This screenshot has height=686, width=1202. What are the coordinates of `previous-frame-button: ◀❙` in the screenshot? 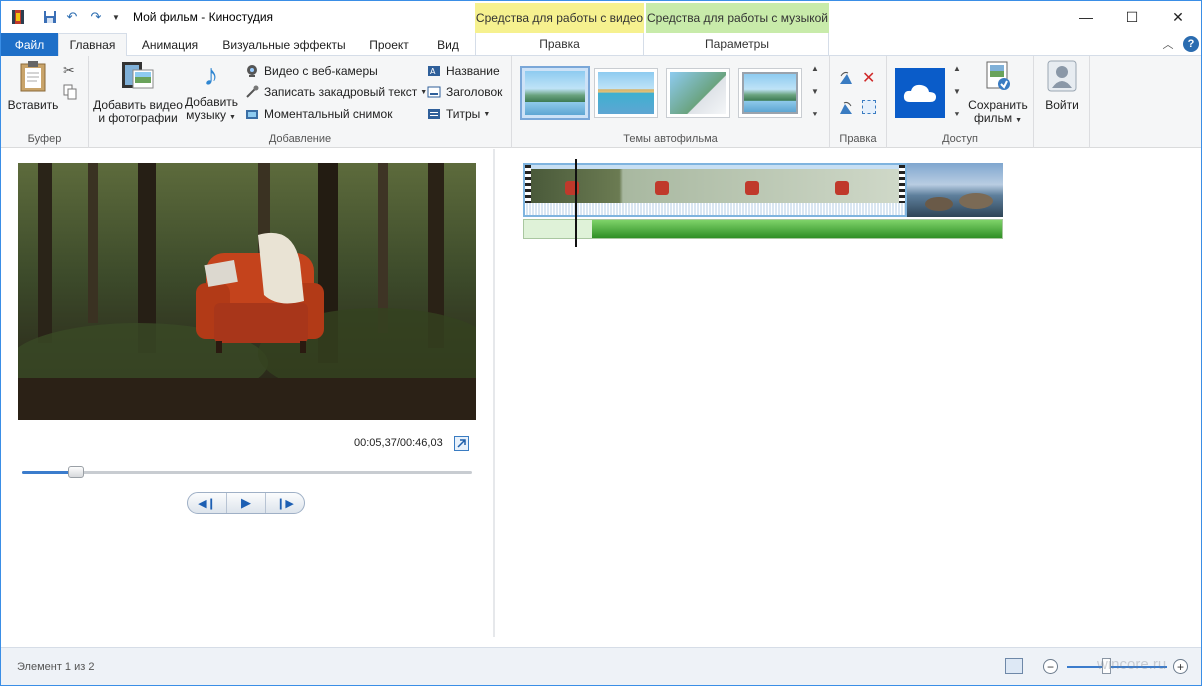 It's located at (207, 503).